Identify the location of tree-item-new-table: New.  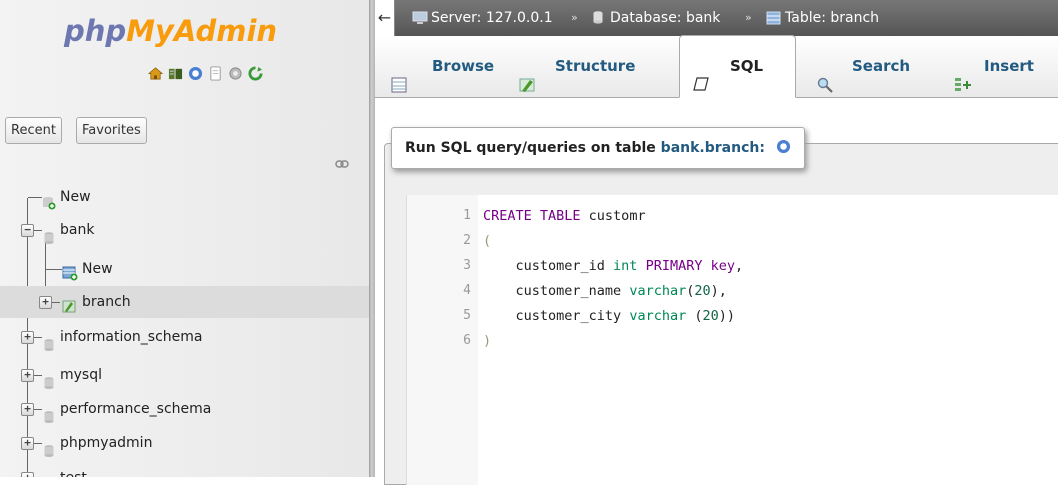
(184, 269).